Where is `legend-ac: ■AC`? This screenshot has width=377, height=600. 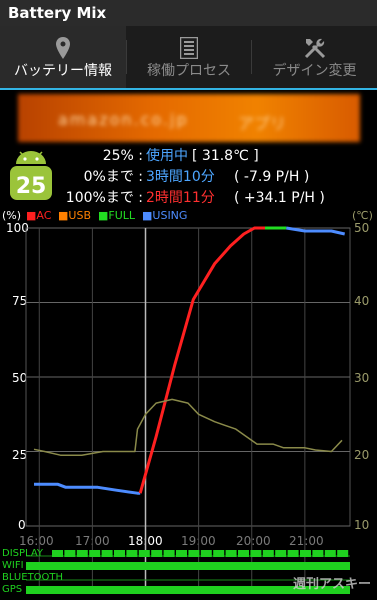
legend-ac: ■AC is located at coordinates (39, 215).